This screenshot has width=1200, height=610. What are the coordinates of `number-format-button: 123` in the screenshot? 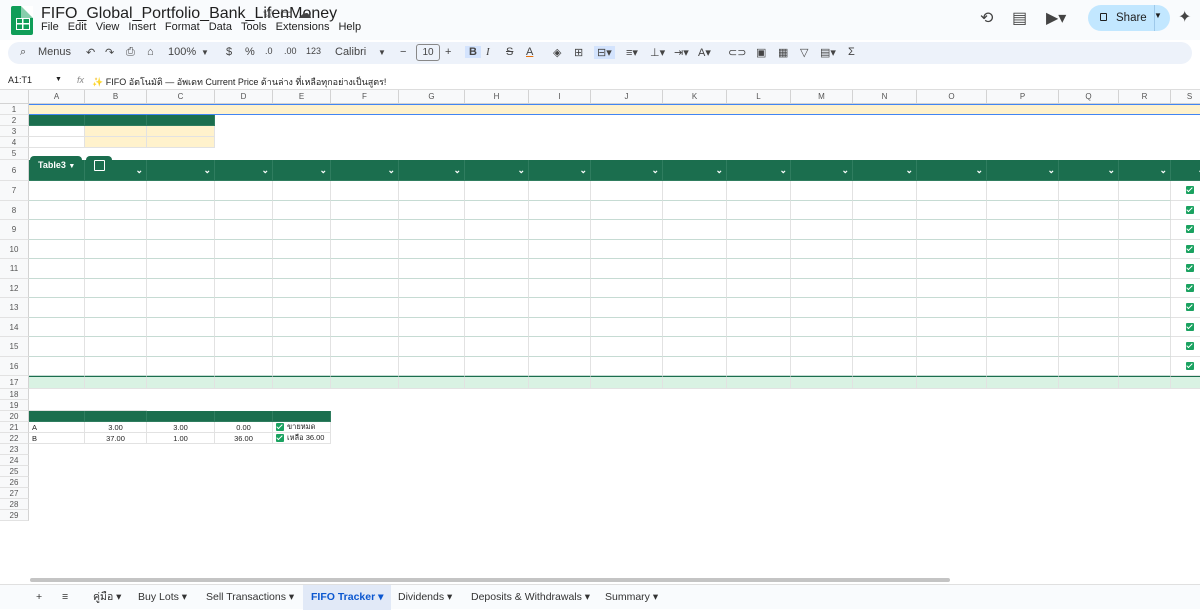 It's located at (313, 51).